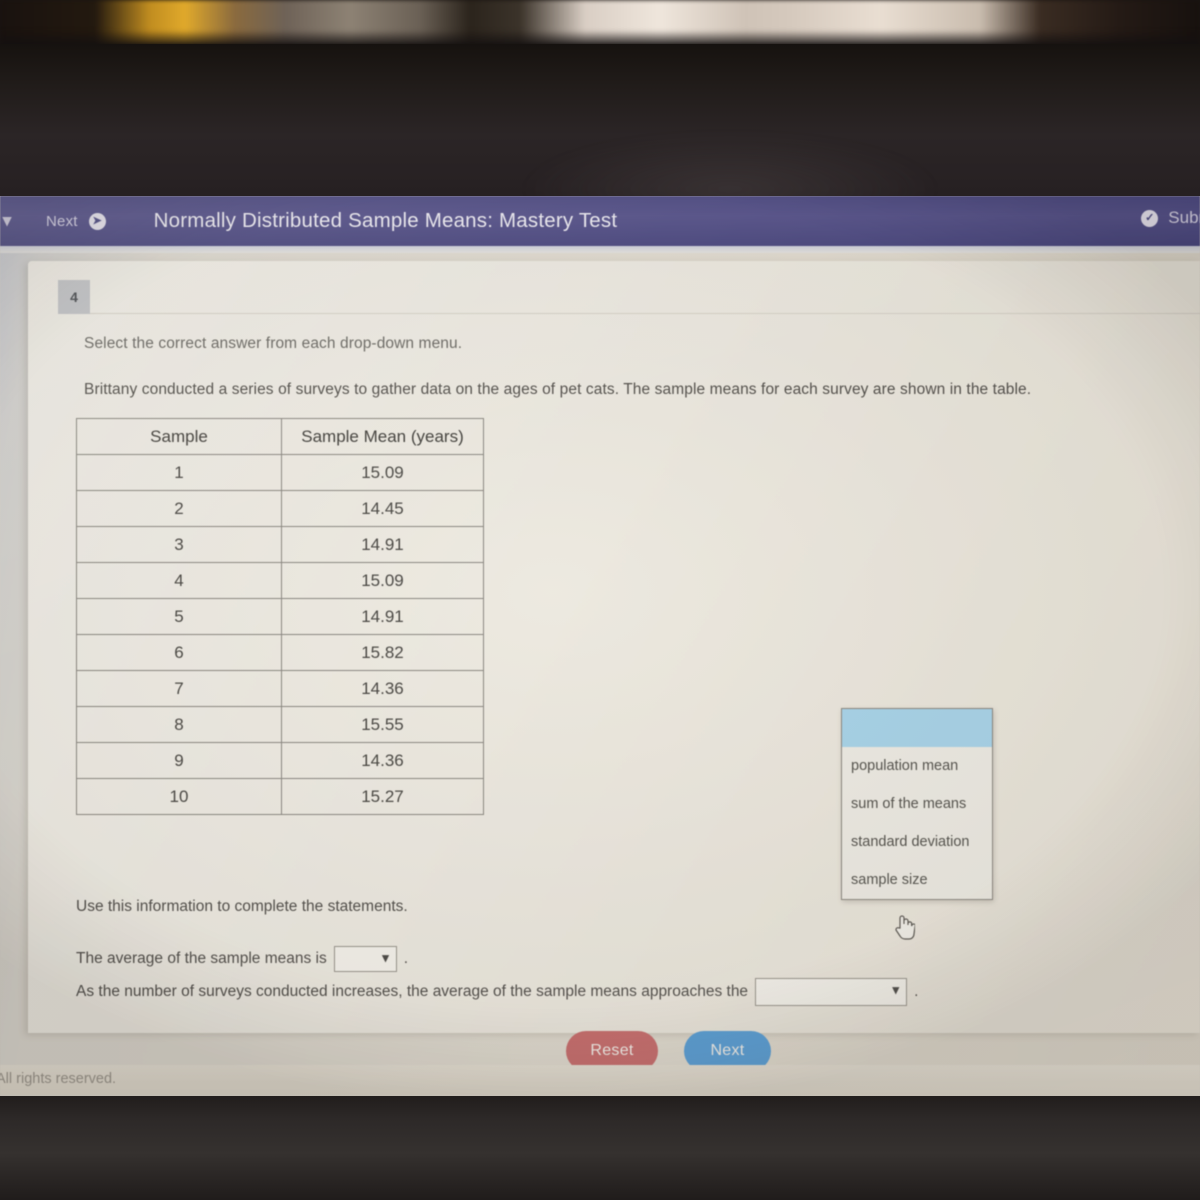 The image size is (1200, 1200). What do you see at coordinates (62, 221) in the screenshot?
I see `header-next-label: Next` at bounding box center [62, 221].